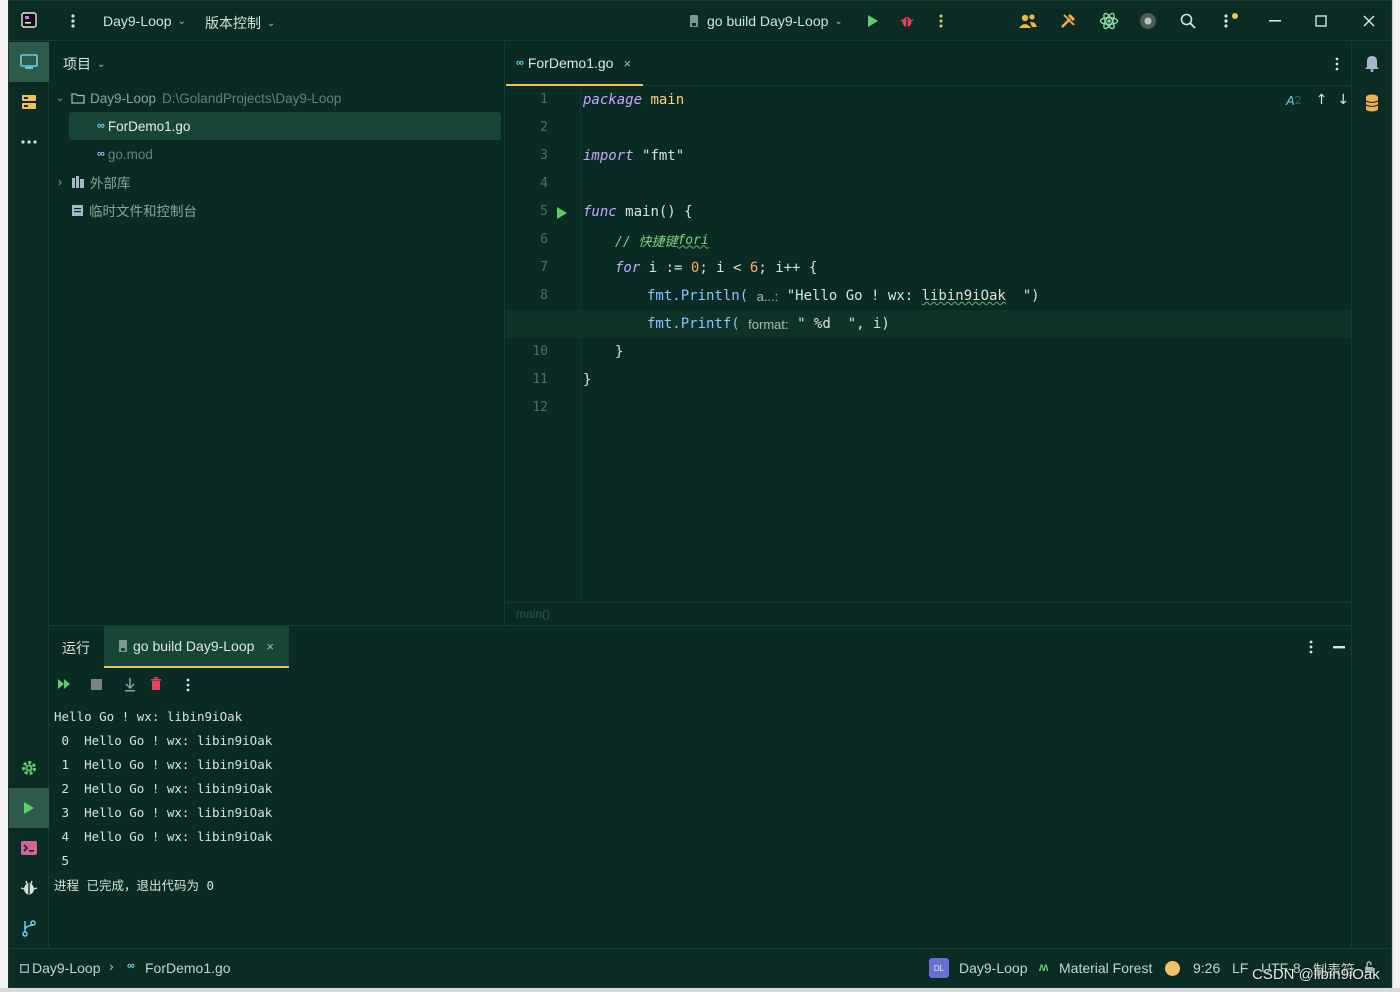  Describe the element at coordinates (1028, 21) in the screenshot. I see `code-with-me-icon` at that location.